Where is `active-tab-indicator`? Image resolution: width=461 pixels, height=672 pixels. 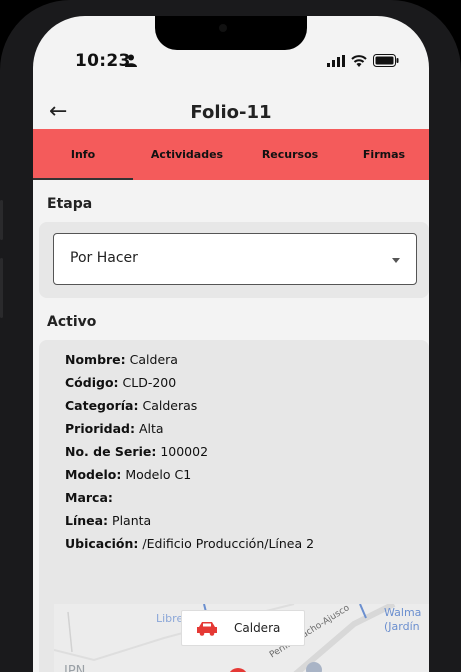
active-tab-indicator is located at coordinates (83, 179).